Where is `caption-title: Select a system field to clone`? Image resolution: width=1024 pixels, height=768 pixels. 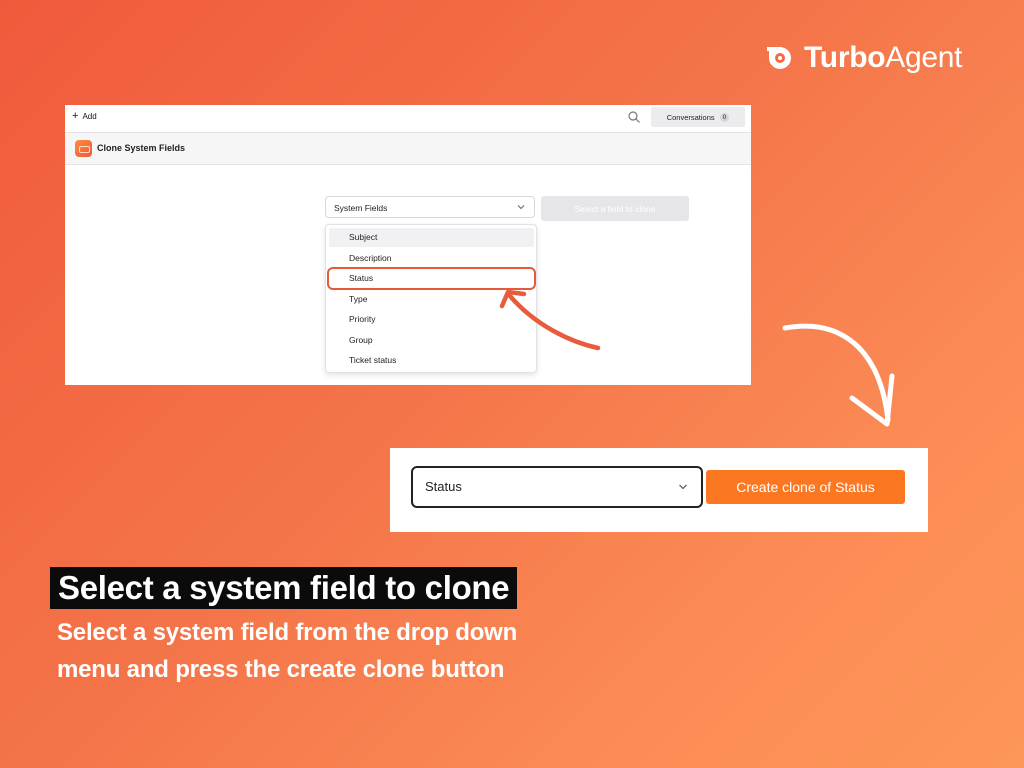 caption-title: Select a system field to clone is located at coordinates (284, 588).